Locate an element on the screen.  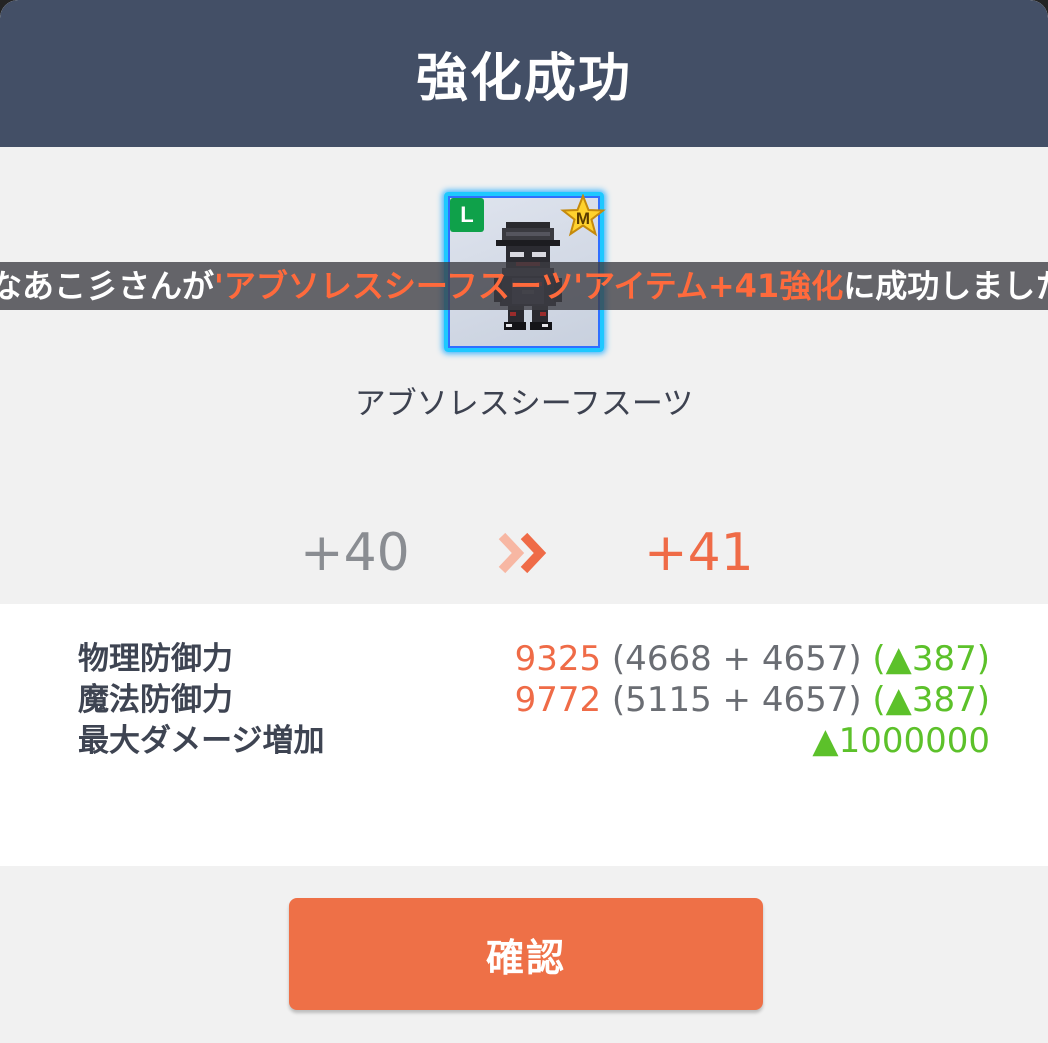
confirm-button: 確認 is located at coordinates (526, 954).